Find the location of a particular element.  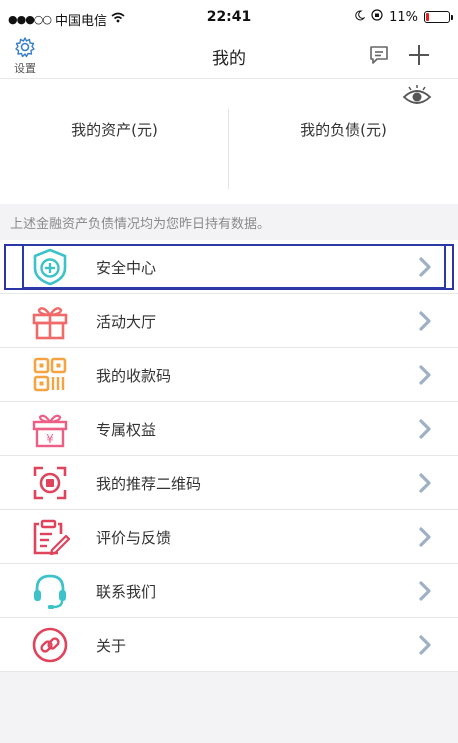

menu-item-label: 评价与反馈 is located at coordinates (134, 538).